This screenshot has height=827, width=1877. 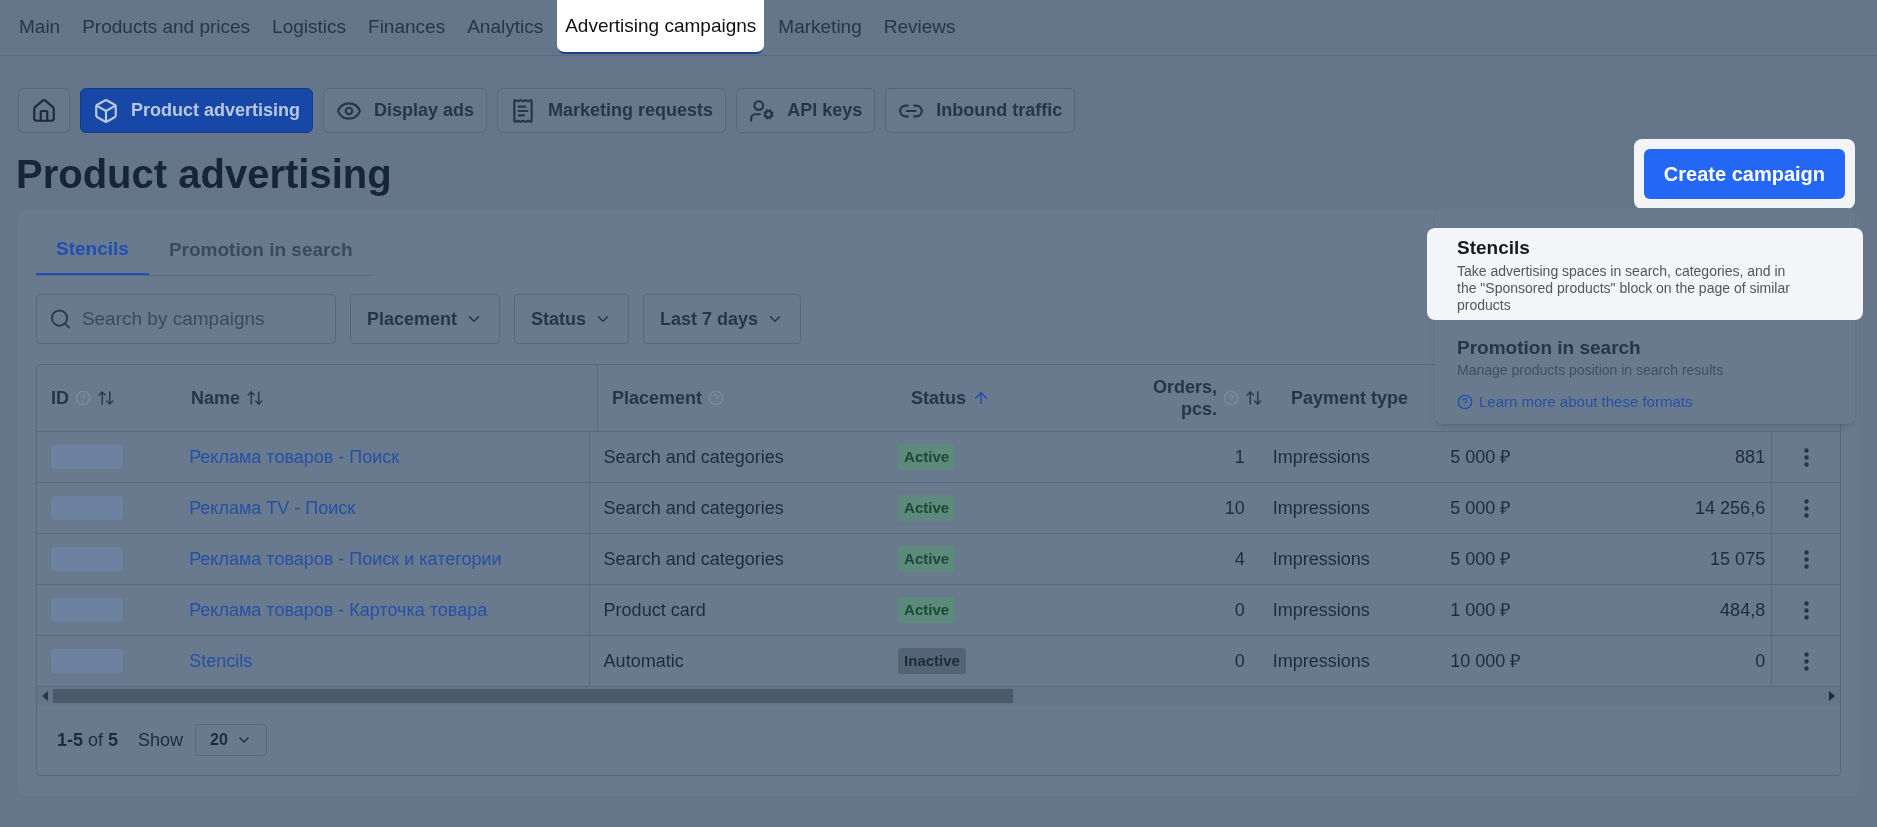 I want to click on menu-option: Stencils Take advertising spaces in search, categories, and in the "Sponsored products" block on the page of similar products, so click(x=1645, y=274).